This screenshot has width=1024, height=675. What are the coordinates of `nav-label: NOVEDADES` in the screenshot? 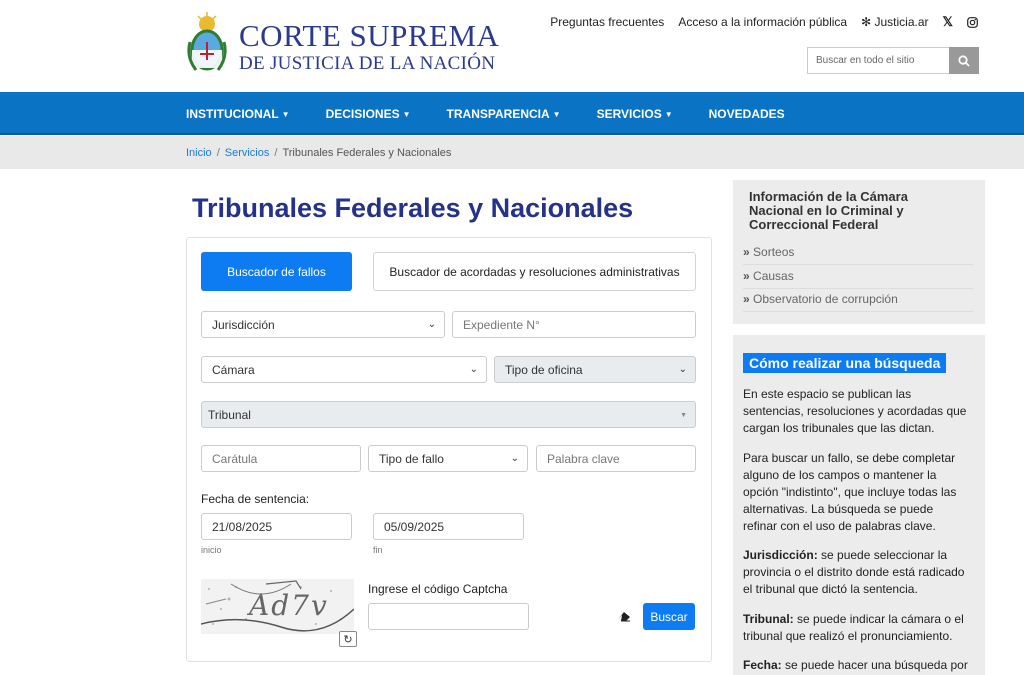 It's located at (746, 113).